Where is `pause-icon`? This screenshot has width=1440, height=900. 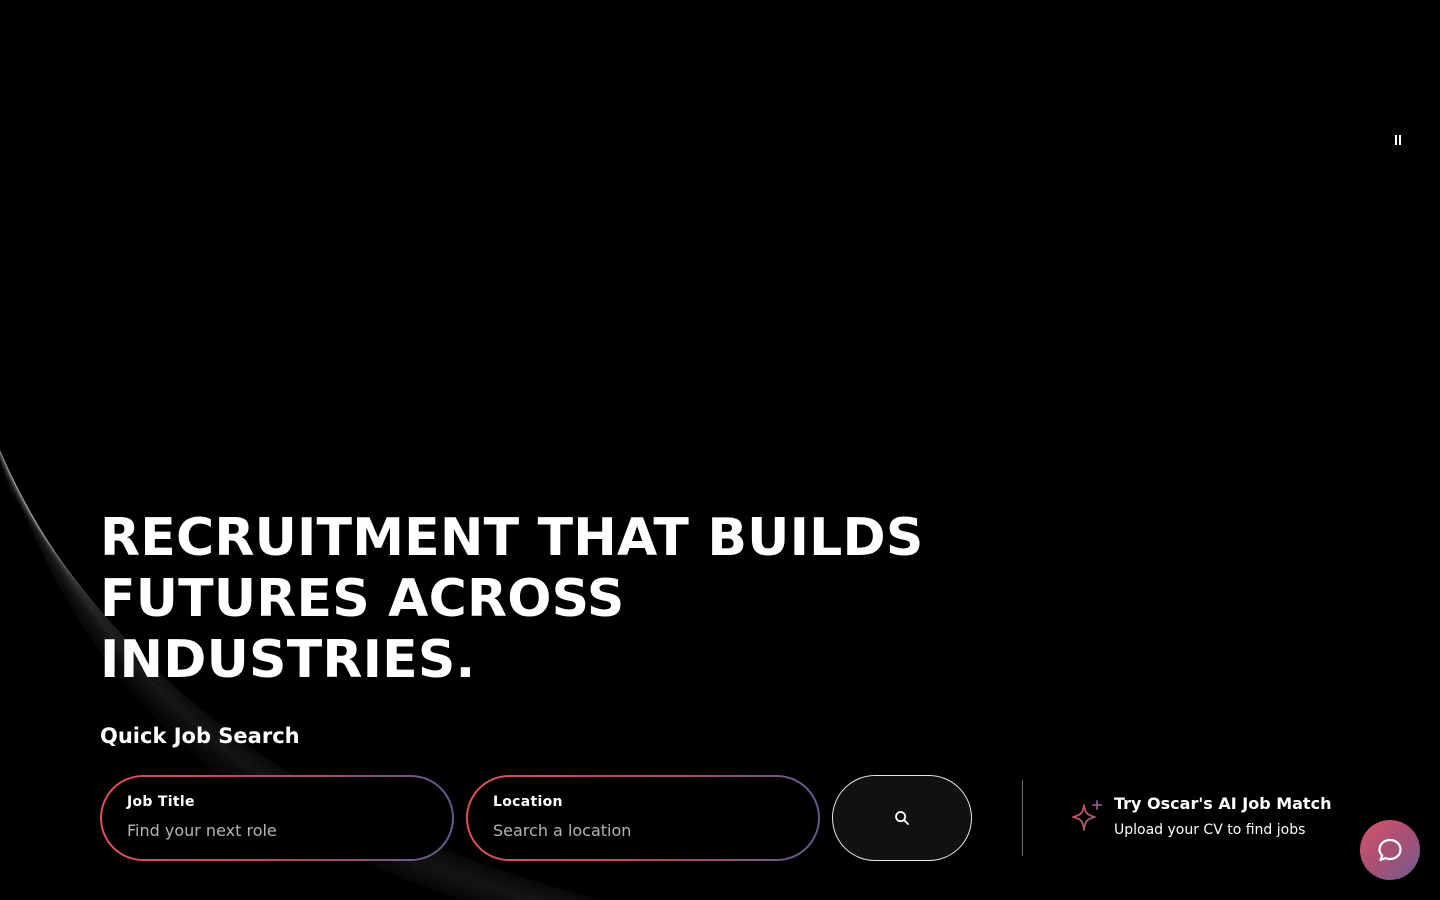 pause-icon is located at coordinates (1398, 140).